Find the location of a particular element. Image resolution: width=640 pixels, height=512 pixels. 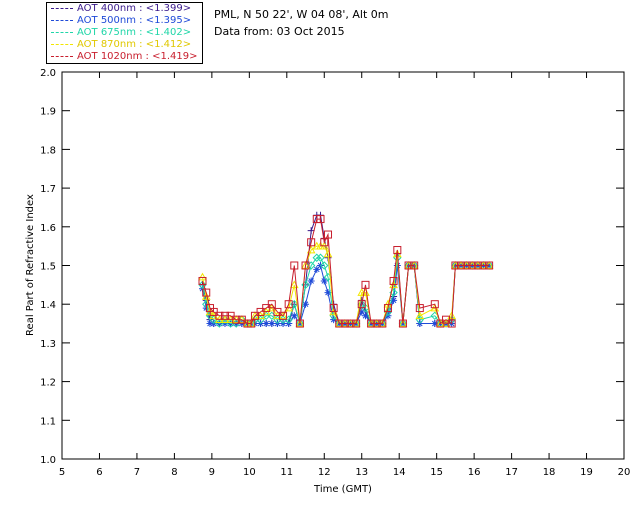

x-tick-label: 11 is located at coordinates (286, 472).